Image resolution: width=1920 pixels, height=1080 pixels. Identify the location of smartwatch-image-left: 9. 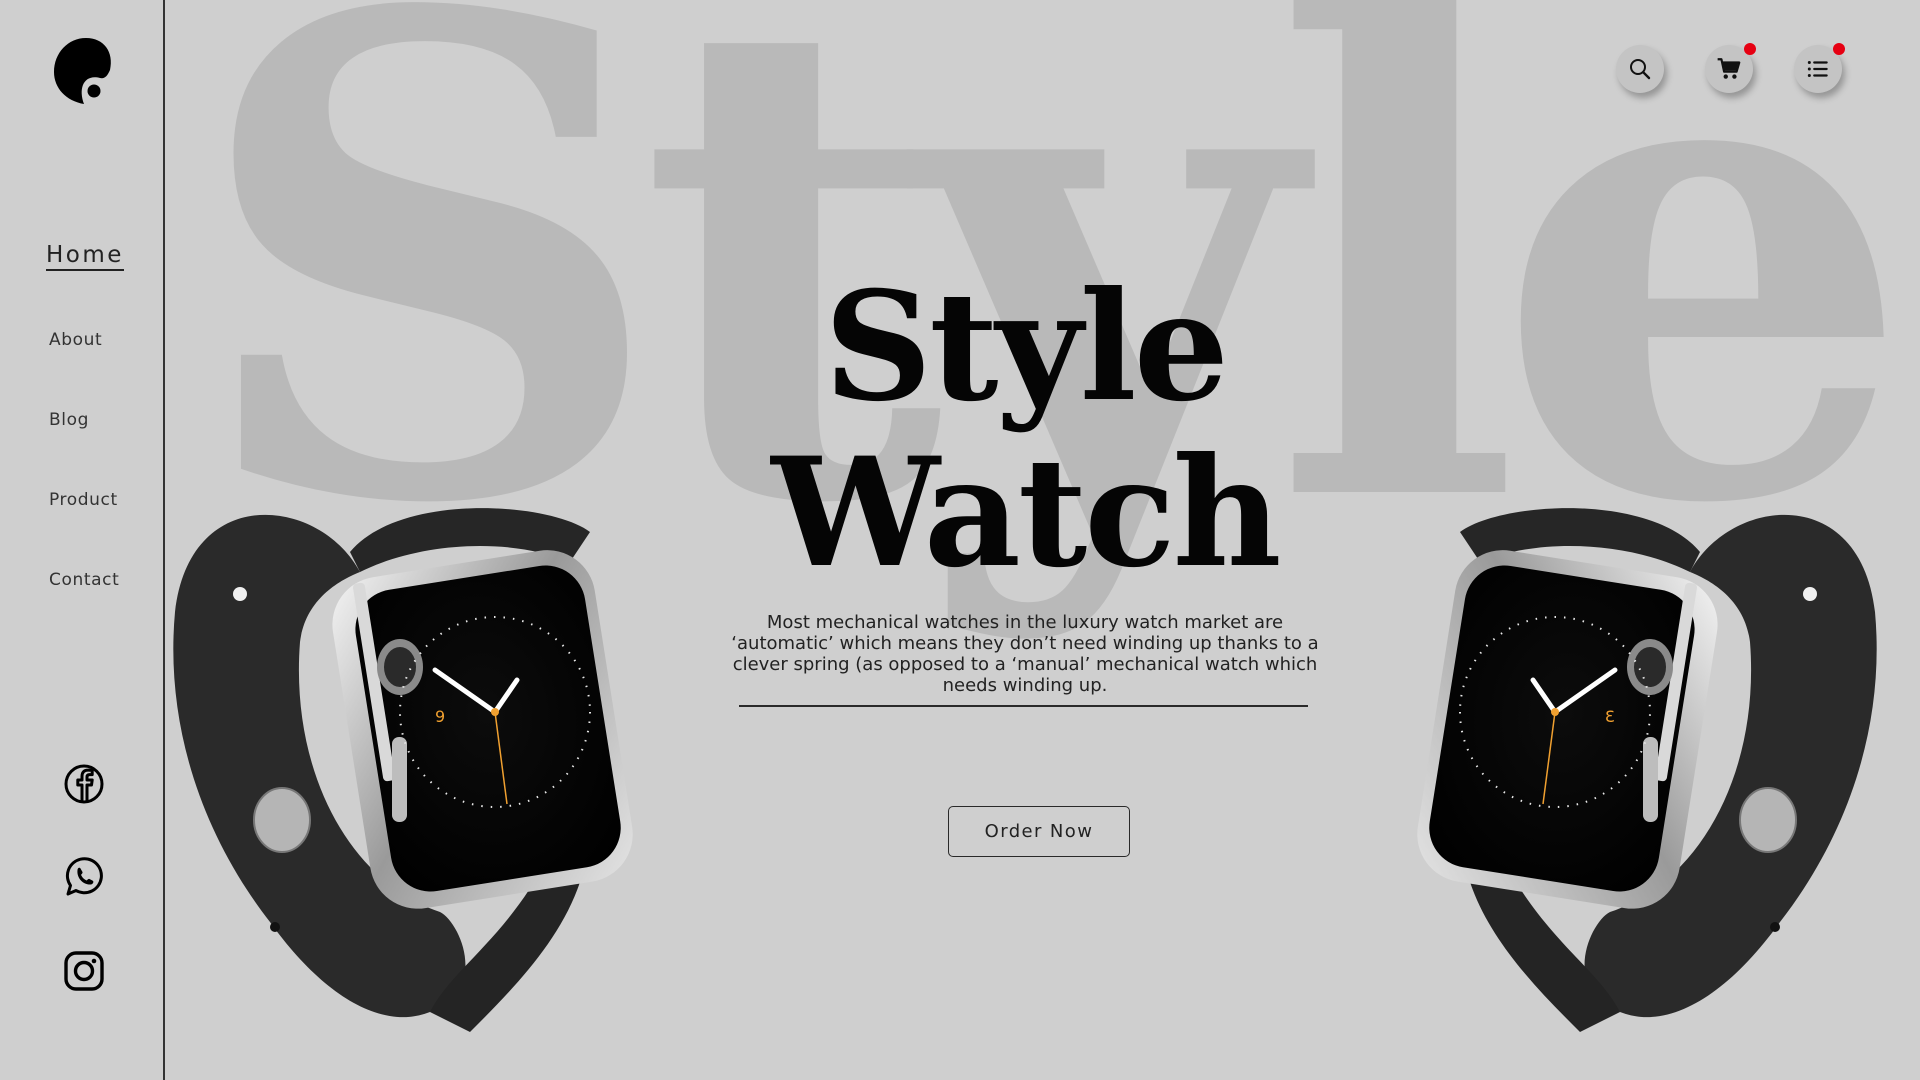
(403, 770).